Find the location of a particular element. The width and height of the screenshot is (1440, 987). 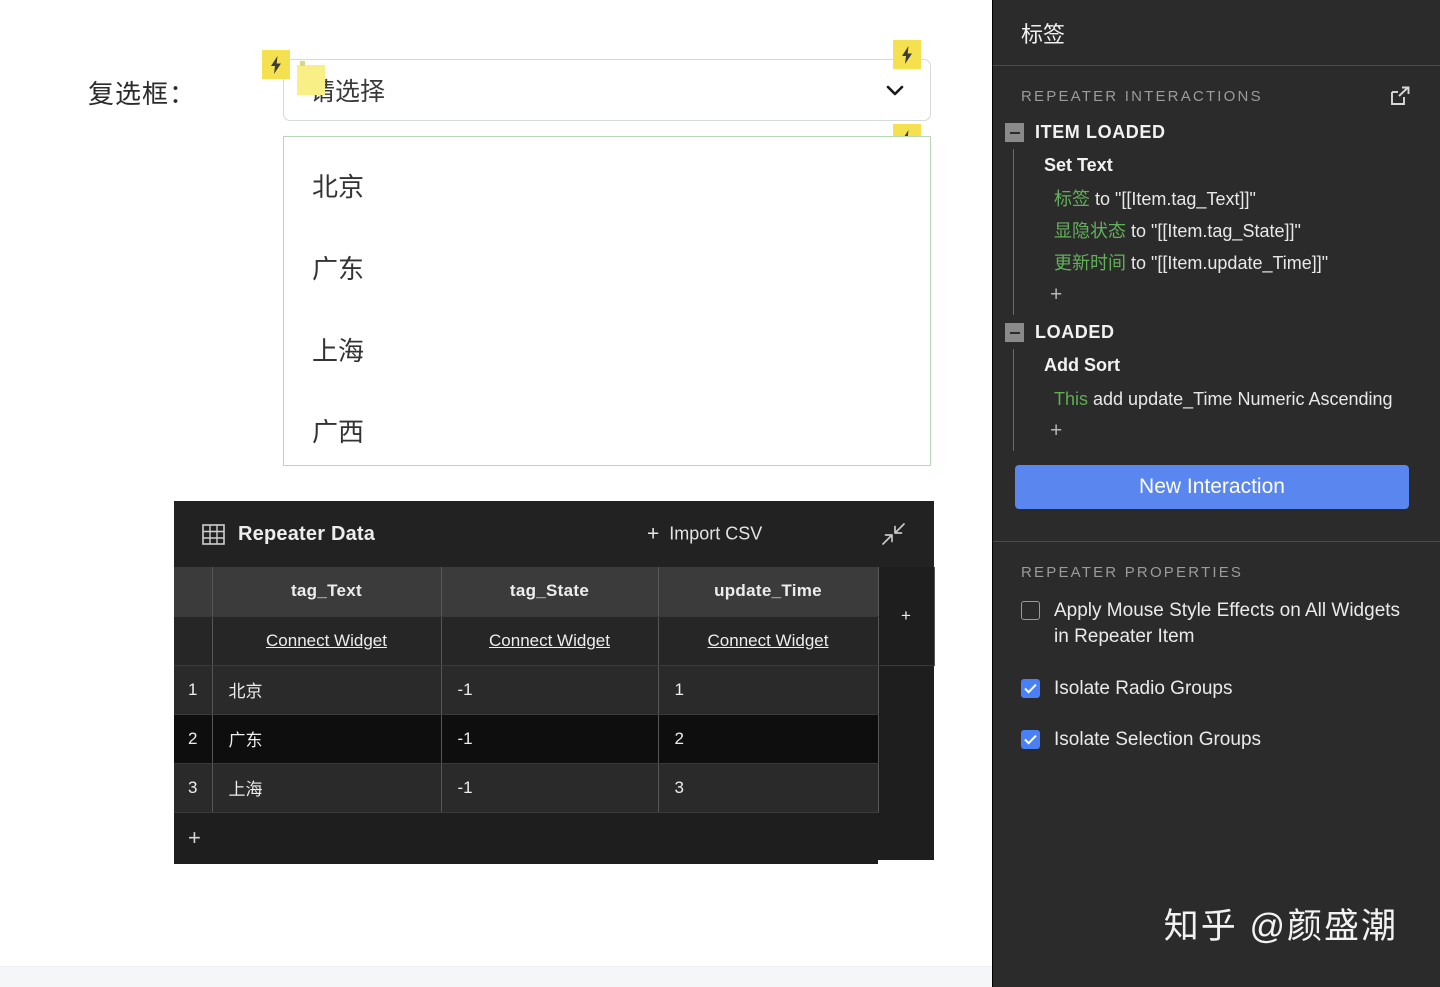

import-csv-button: + Import CSV is located at coordinates (704, 534).